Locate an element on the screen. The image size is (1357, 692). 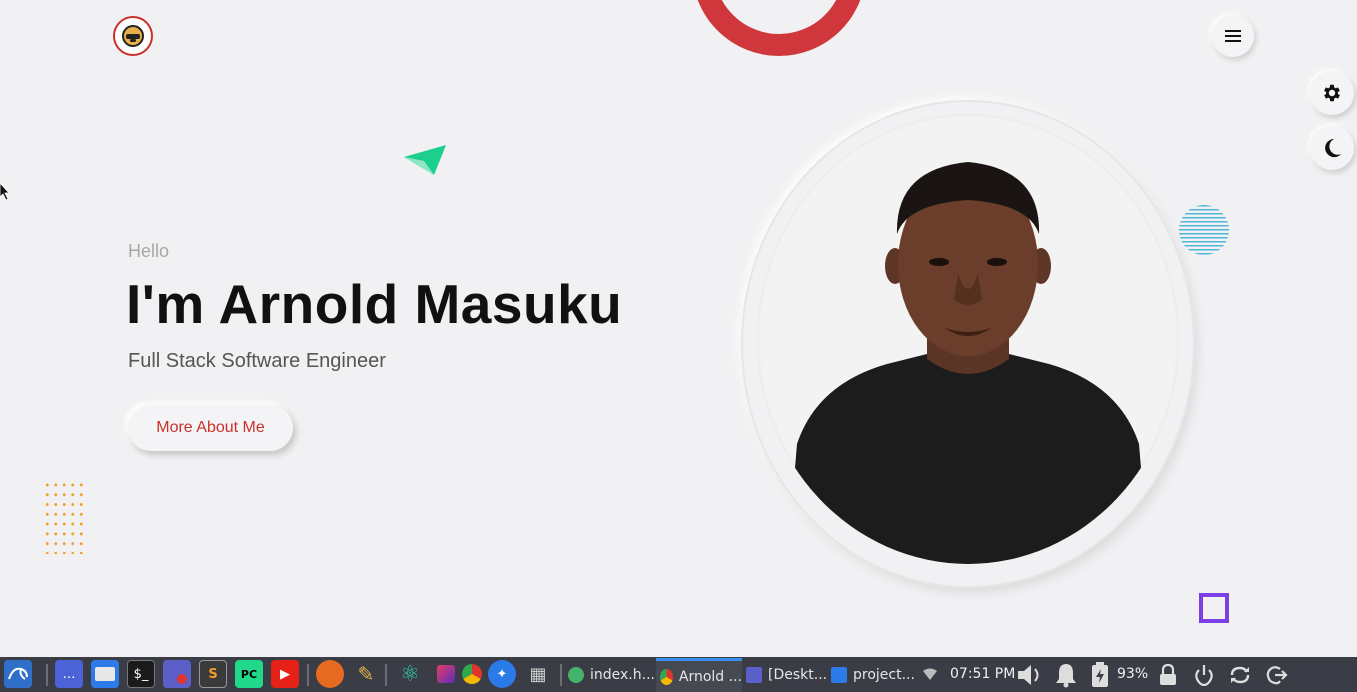
burp-suite-icon is located at coordinates (446, 674).